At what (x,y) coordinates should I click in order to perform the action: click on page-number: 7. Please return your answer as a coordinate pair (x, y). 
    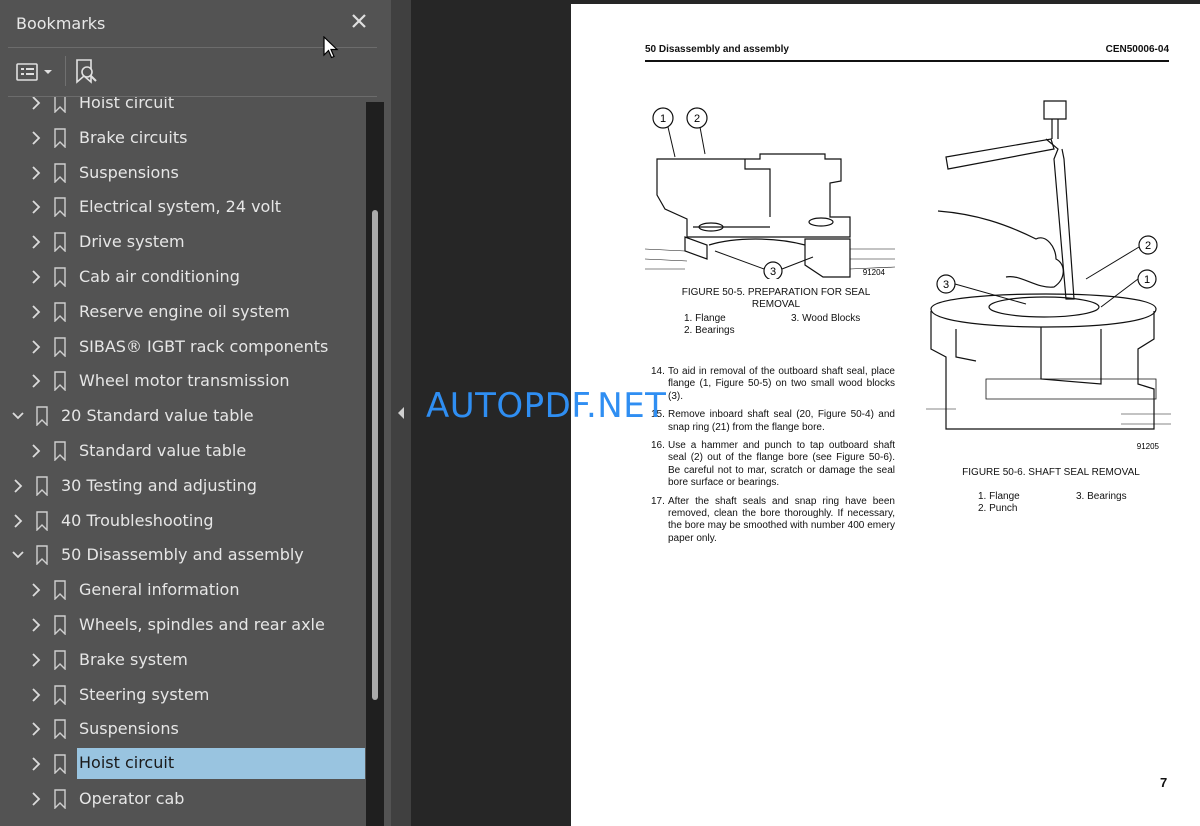
    Looking at the image, I should click on (1164, 782).